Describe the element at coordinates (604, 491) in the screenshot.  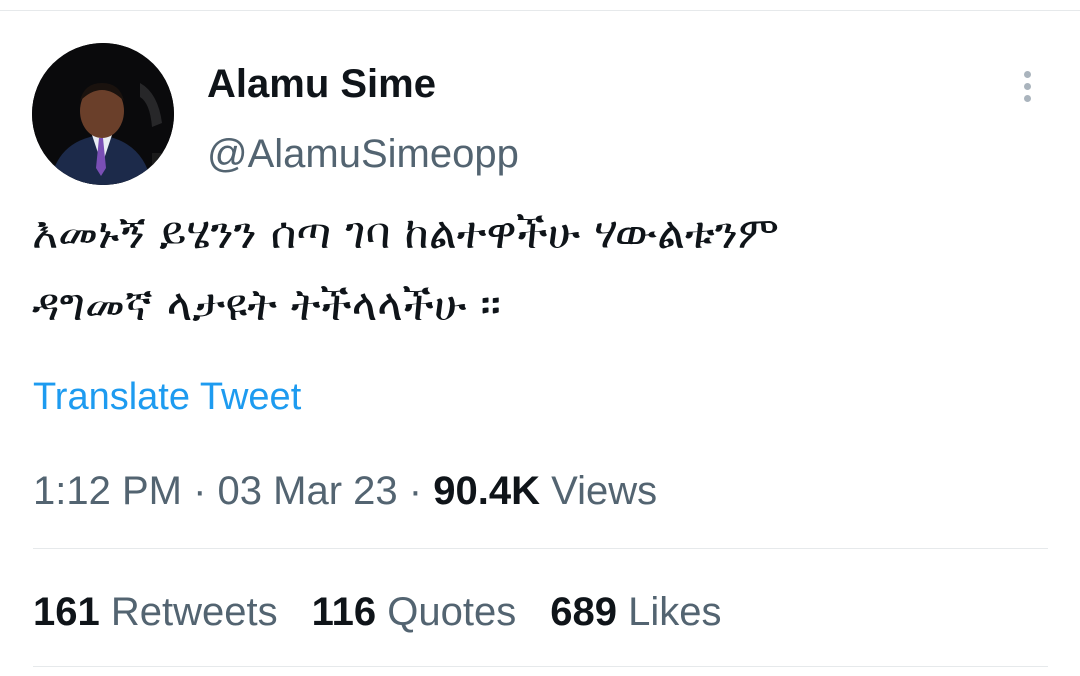
I see `views-label: Views` at that location.